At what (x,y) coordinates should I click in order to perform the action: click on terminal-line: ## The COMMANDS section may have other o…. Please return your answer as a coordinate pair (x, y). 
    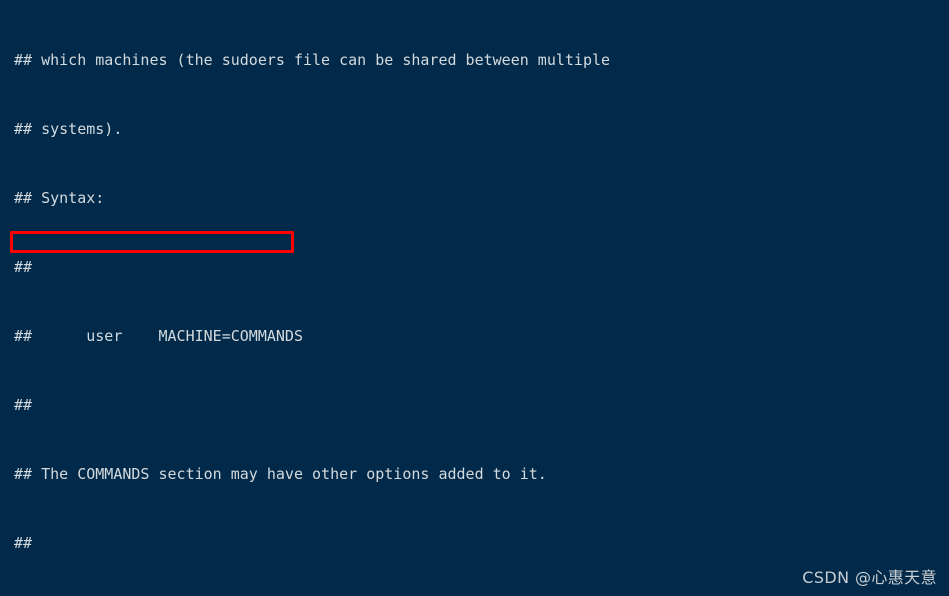
    Looking at the image, I should click on (280, 474).